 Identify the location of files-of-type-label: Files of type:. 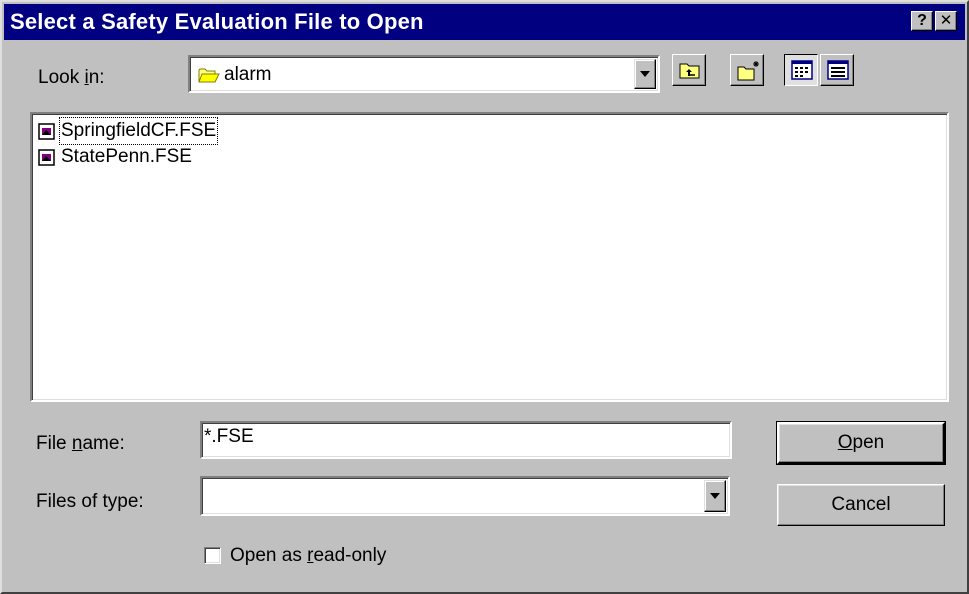
(90, 501).